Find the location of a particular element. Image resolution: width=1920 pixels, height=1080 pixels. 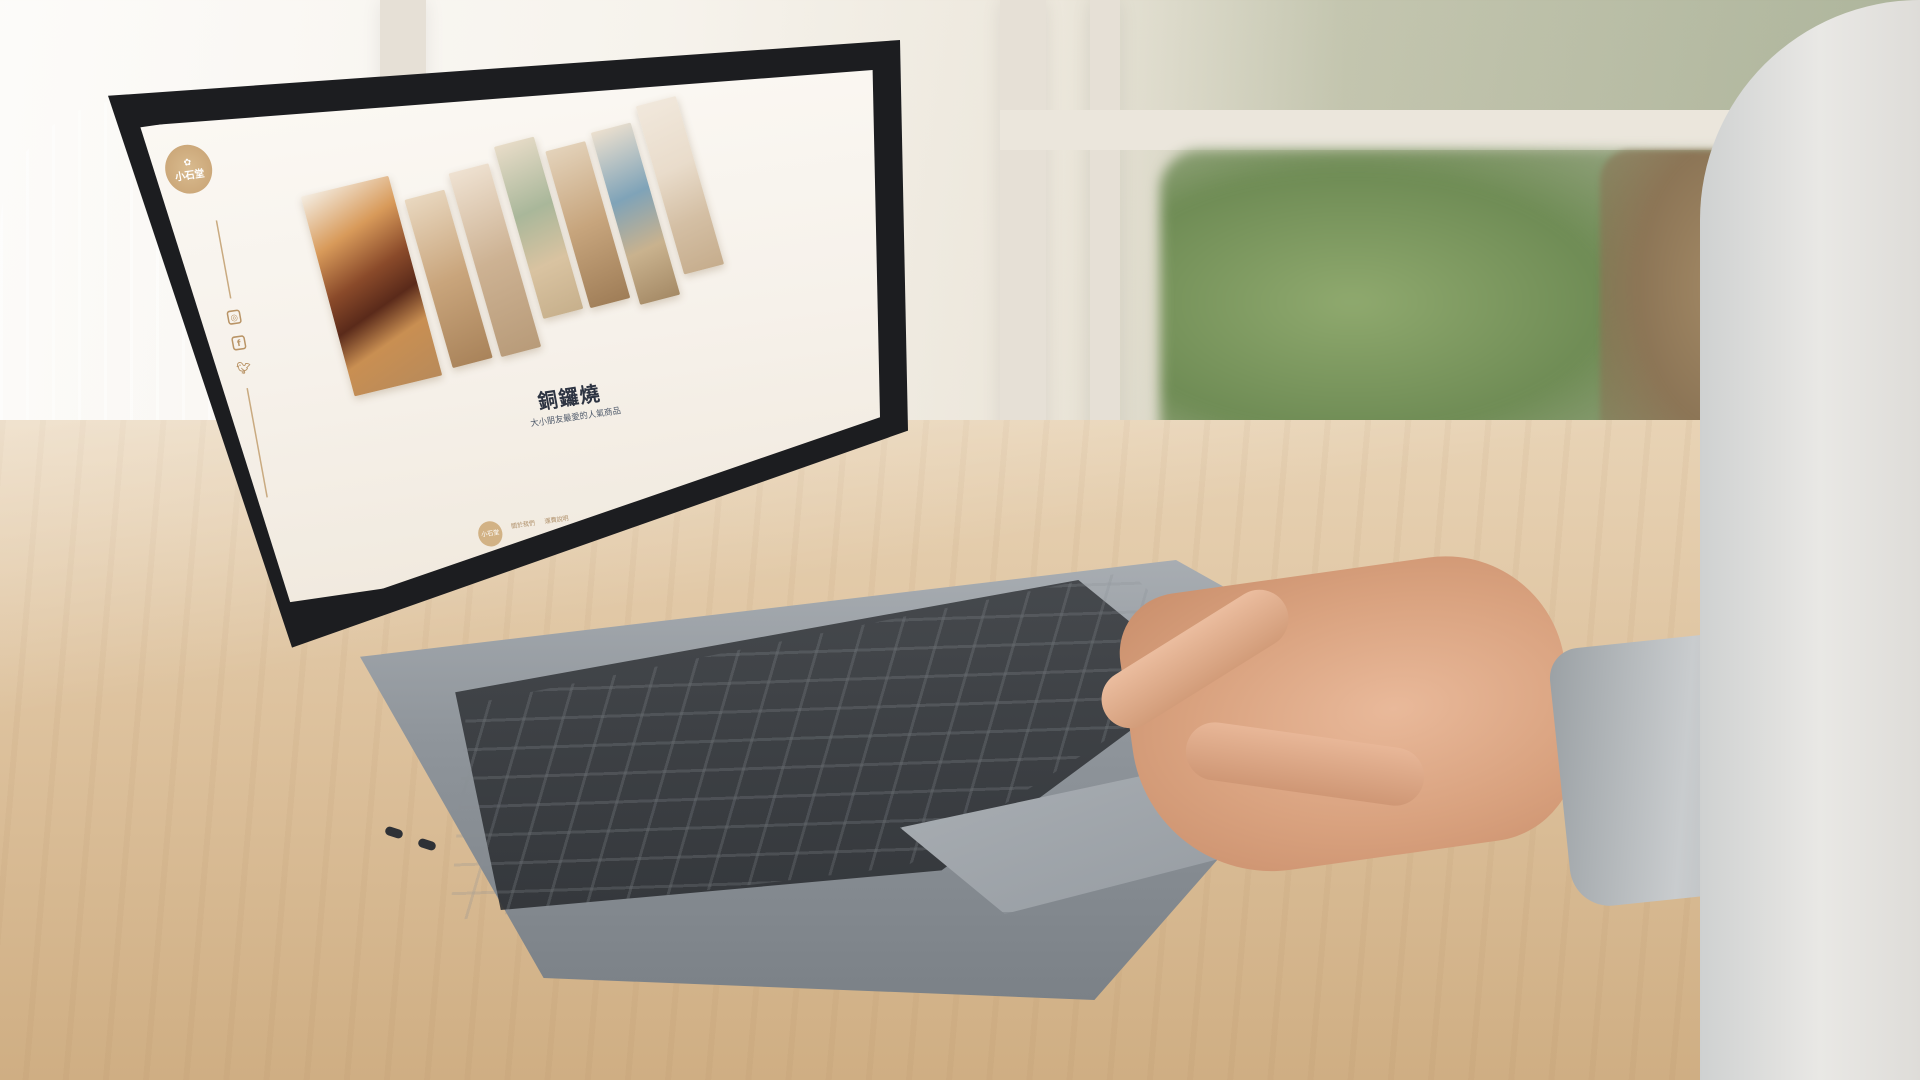

footer-logo-text: 小石堂 is located at coordinates (490, 533).